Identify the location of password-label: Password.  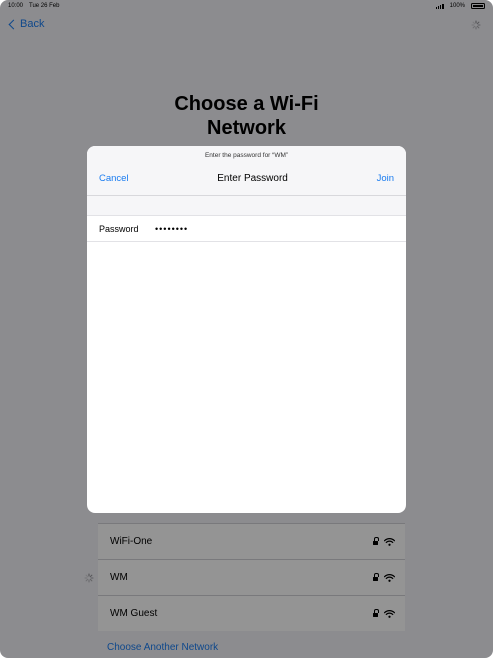
(119, 228).